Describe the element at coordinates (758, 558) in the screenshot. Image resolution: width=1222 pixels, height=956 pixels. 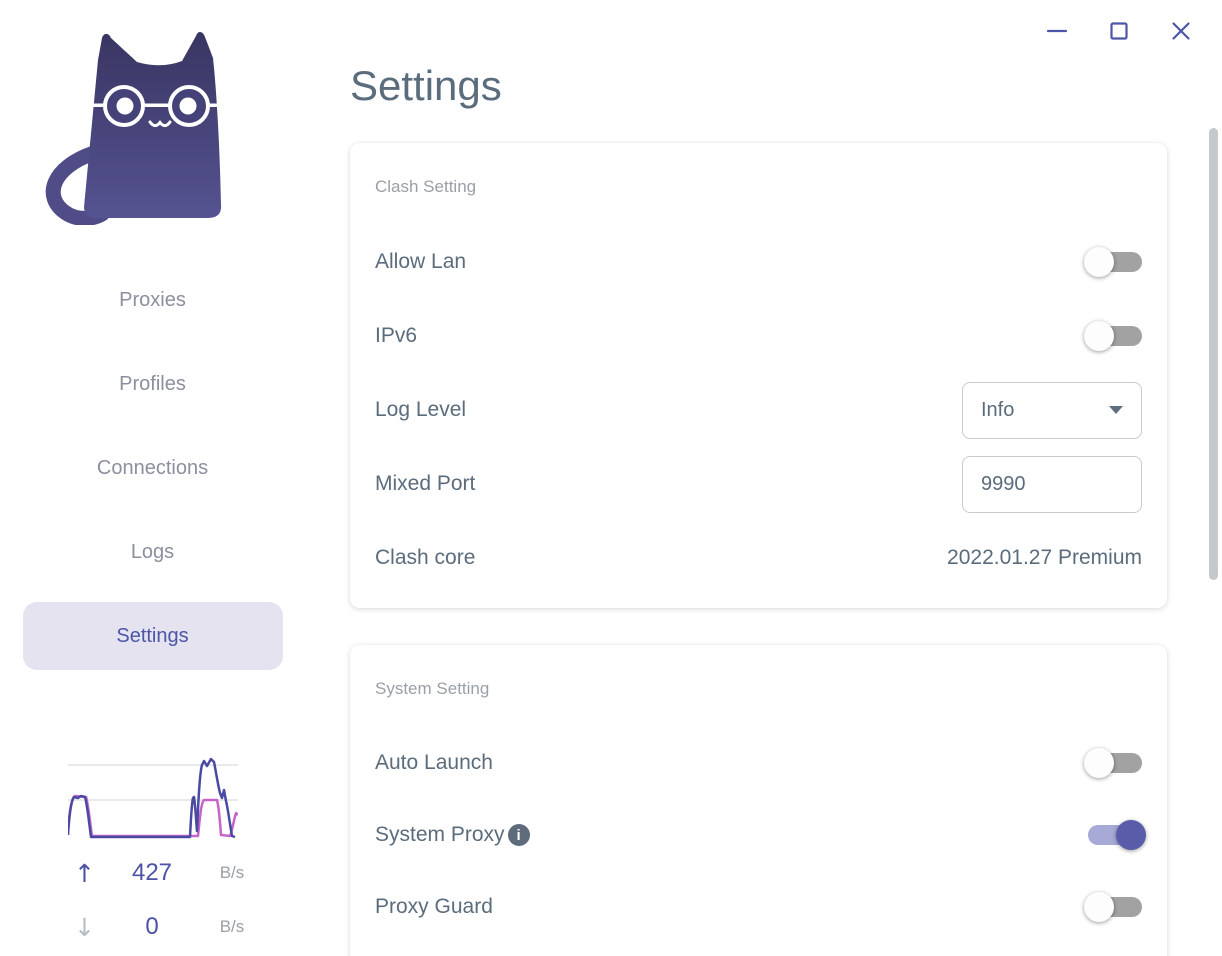
I see `setting-row-clash-core: Clash core 2022.01.27 Premium` at that location.